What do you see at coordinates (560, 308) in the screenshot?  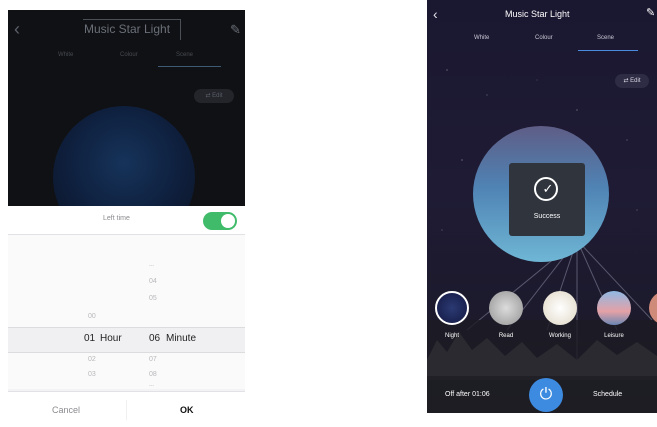 I see `scene-working-thumb` at bounding box center [560, 308].